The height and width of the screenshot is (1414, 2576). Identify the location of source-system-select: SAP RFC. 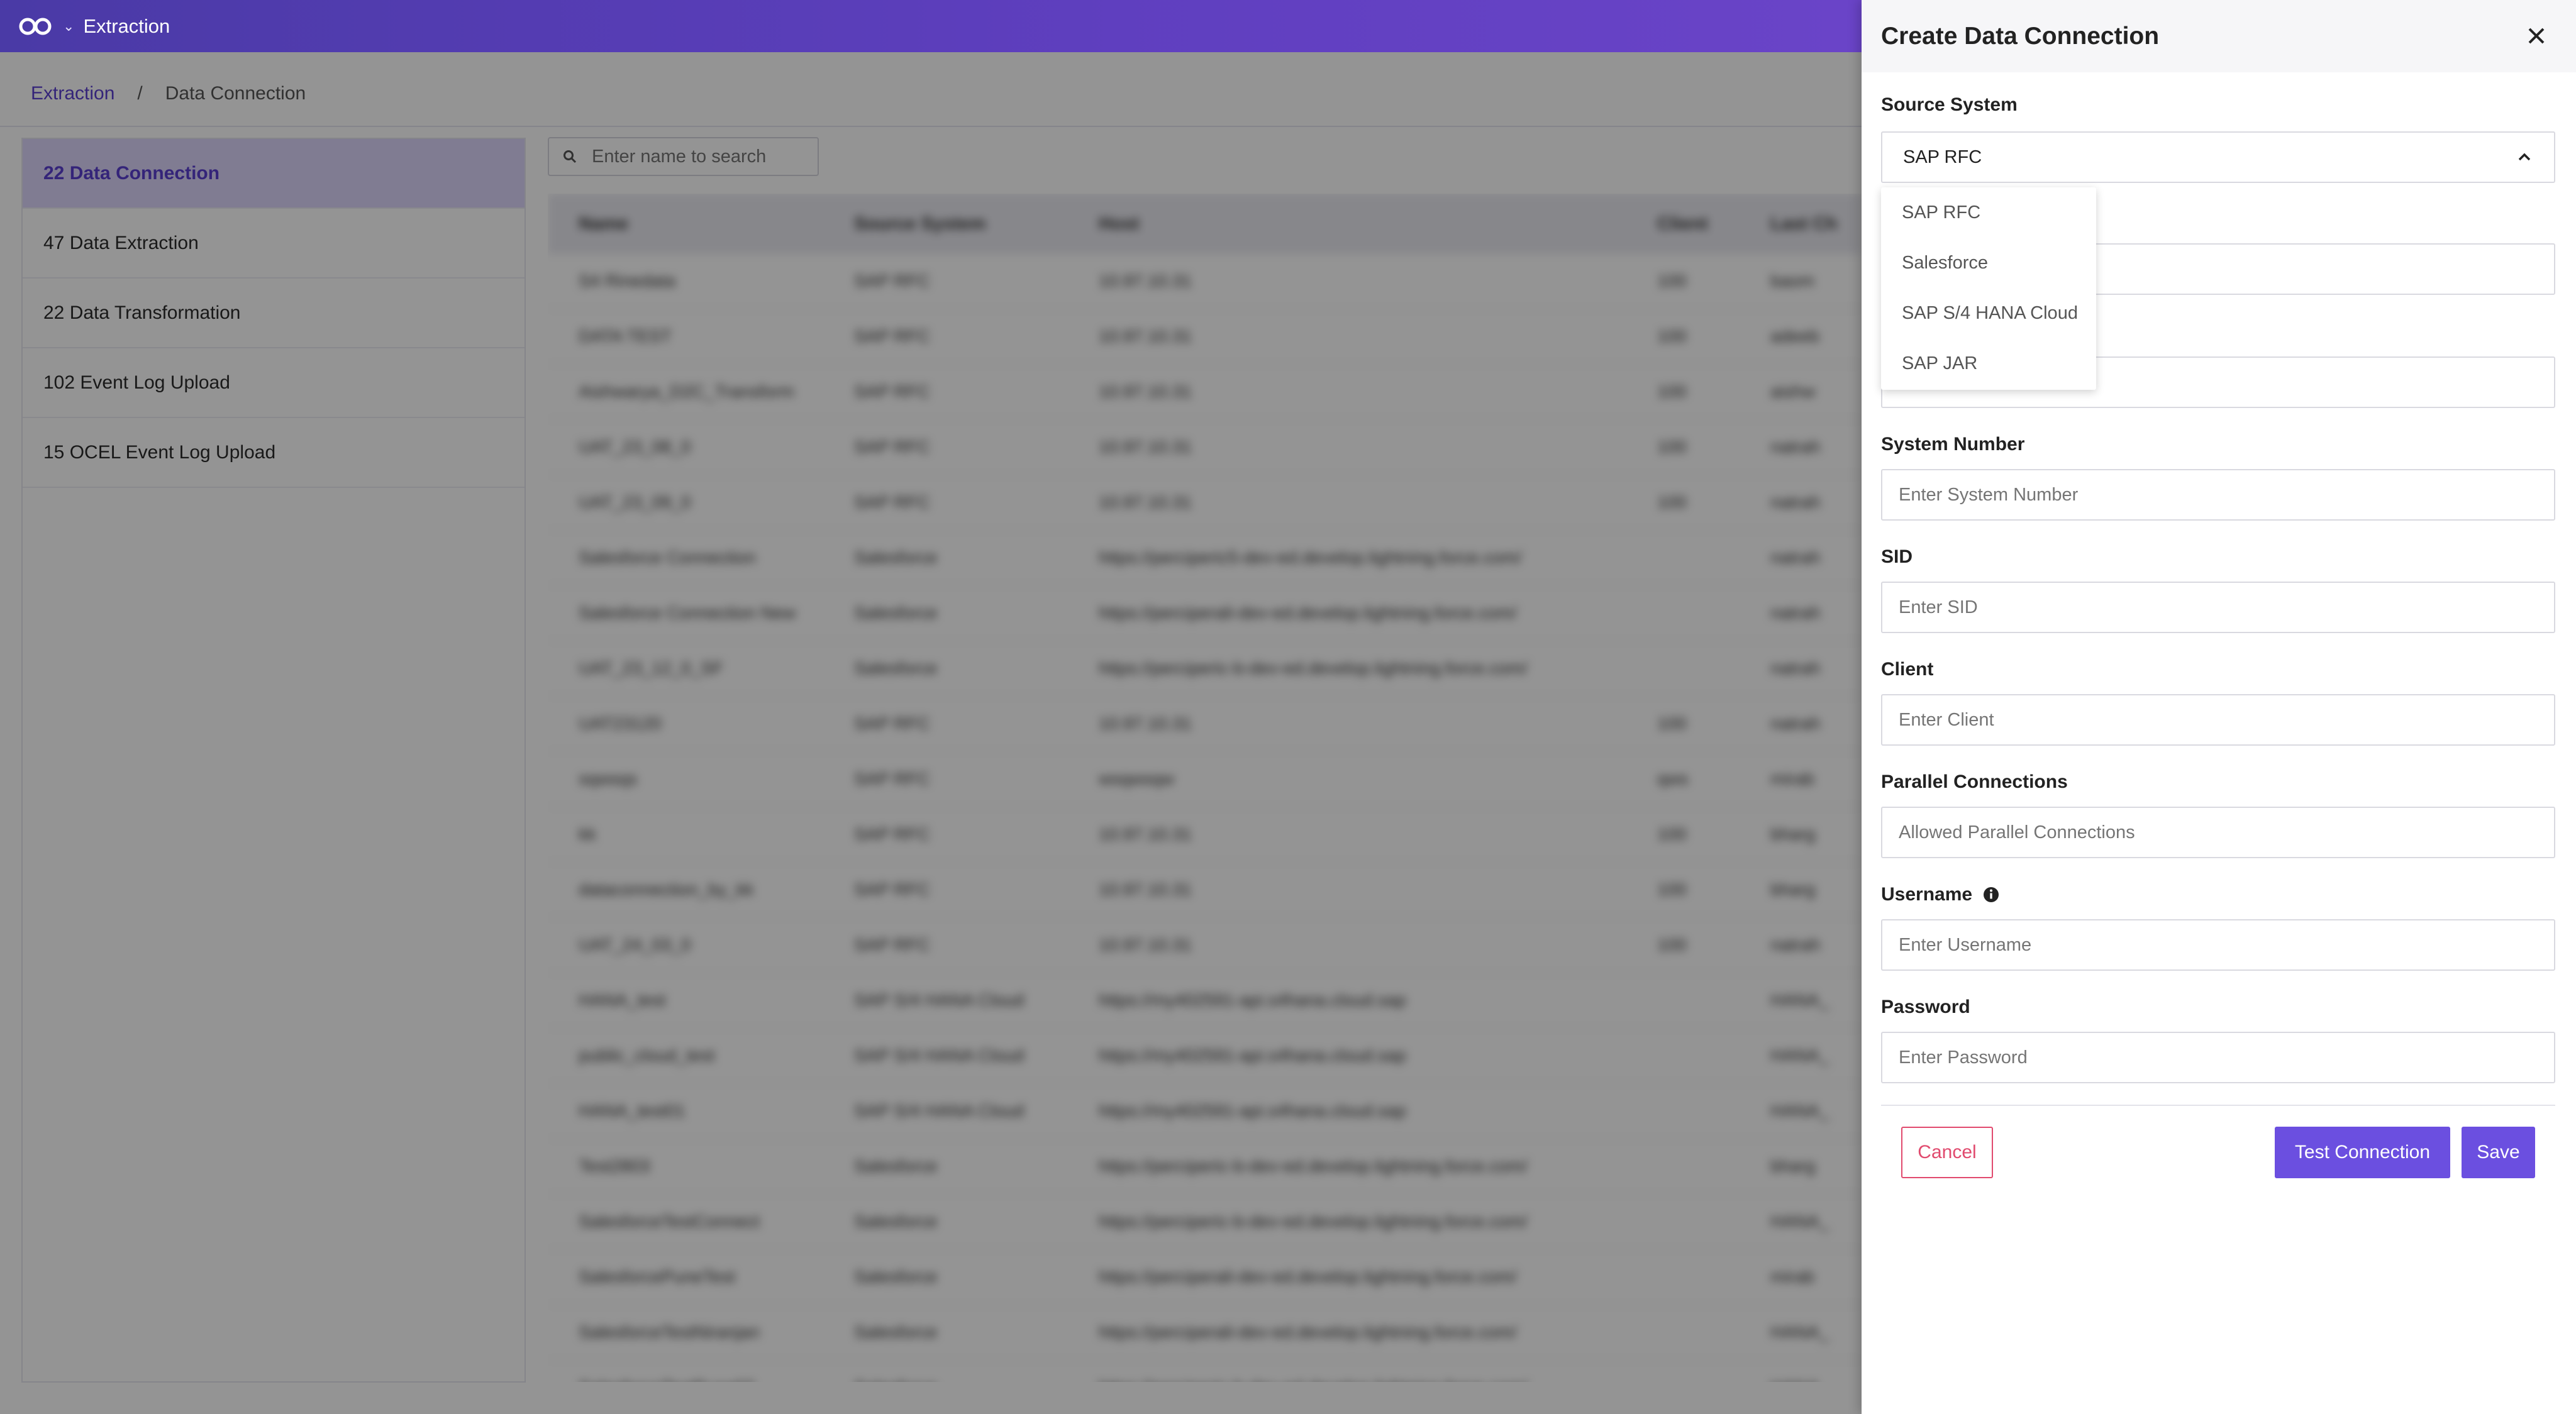
(2218, 157).